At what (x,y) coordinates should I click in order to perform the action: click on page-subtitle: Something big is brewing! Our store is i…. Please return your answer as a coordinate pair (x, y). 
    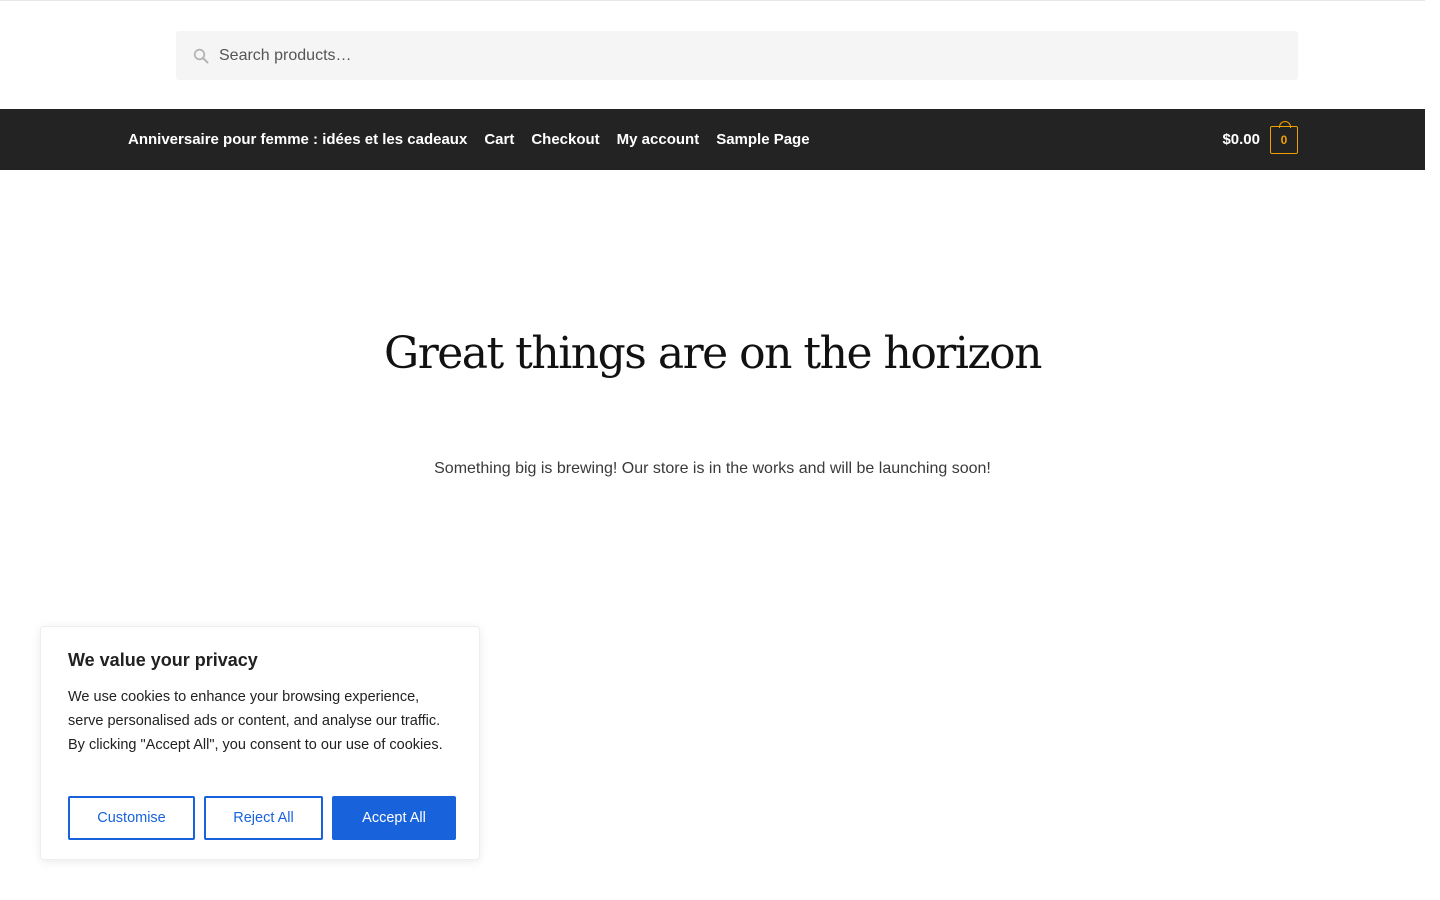
    Looking at the image, I should click on (712, 468).